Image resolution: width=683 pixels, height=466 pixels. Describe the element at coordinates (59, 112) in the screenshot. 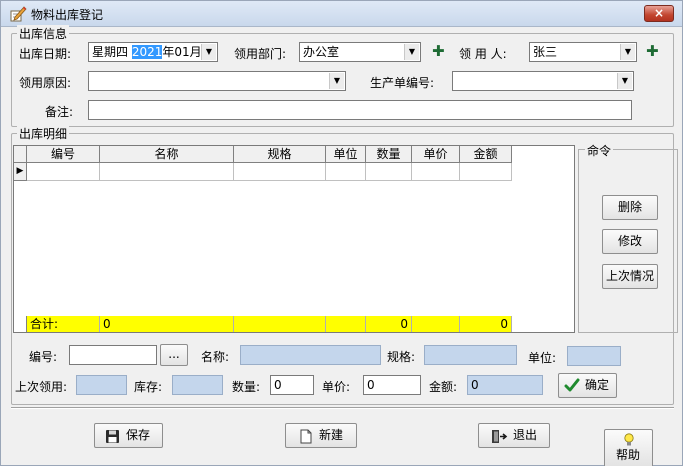

I see `remark-label: 备注:` at that location.